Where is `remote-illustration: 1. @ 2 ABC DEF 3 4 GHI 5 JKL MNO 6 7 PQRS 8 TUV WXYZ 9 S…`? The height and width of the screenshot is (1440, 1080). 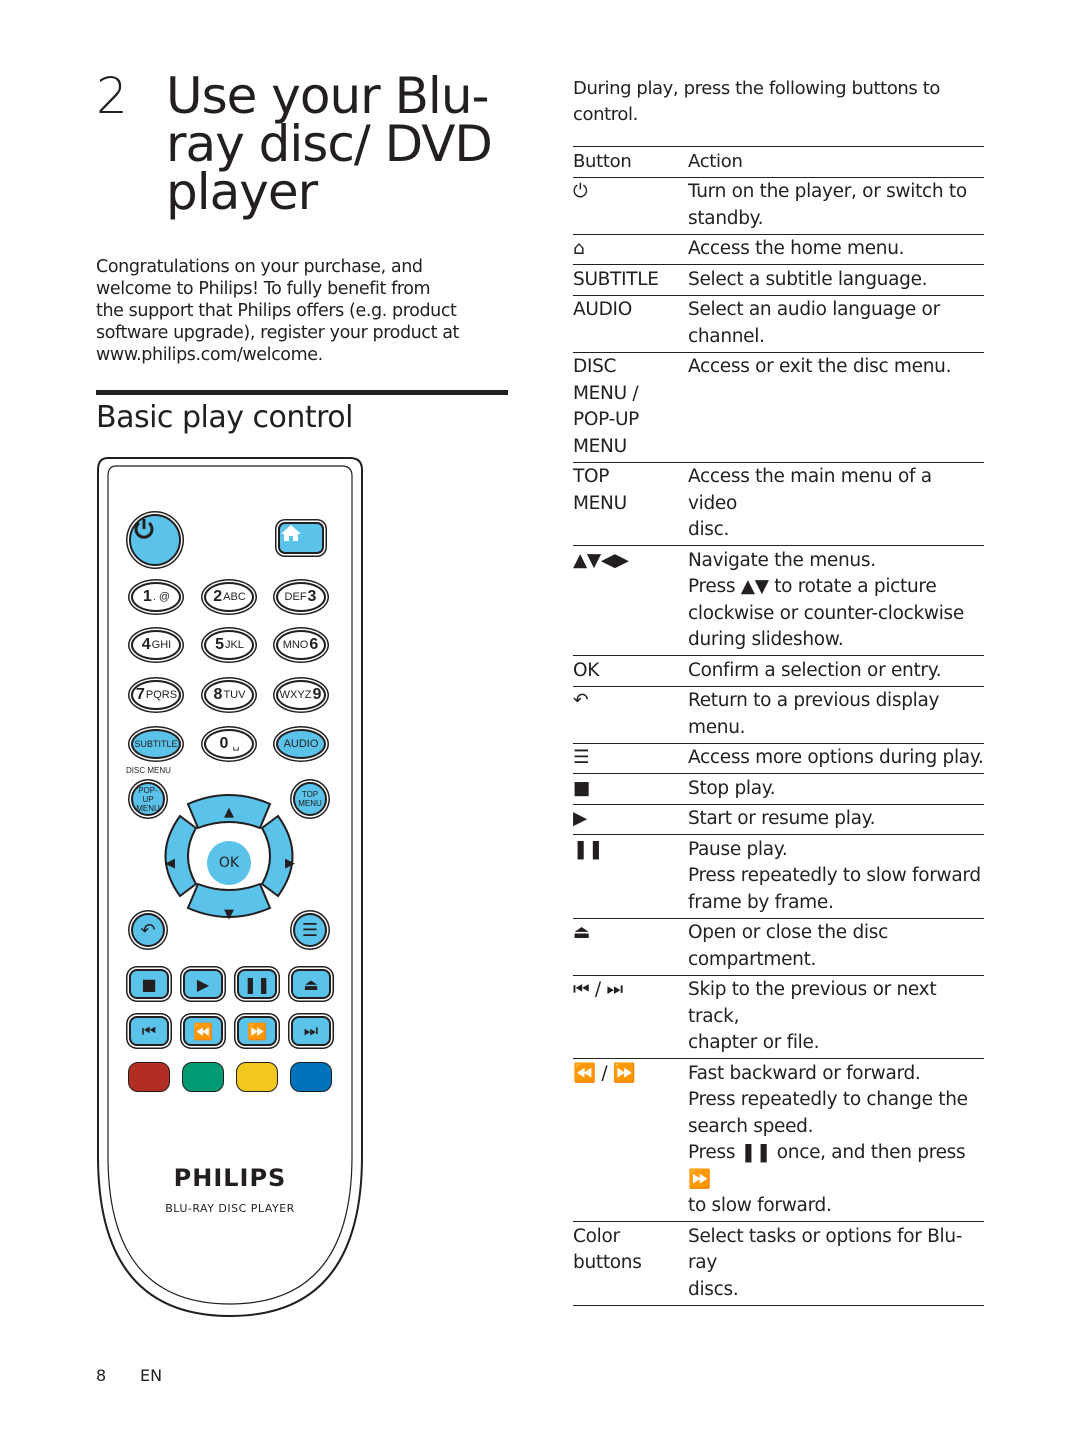
remote-illustration: 1. @ 2 ABC DEF 3 4 GHI 5 JKL MNO 6 7 PQRS 8 TUV WXYZ 9 S… is located at coordinates (230, 891).